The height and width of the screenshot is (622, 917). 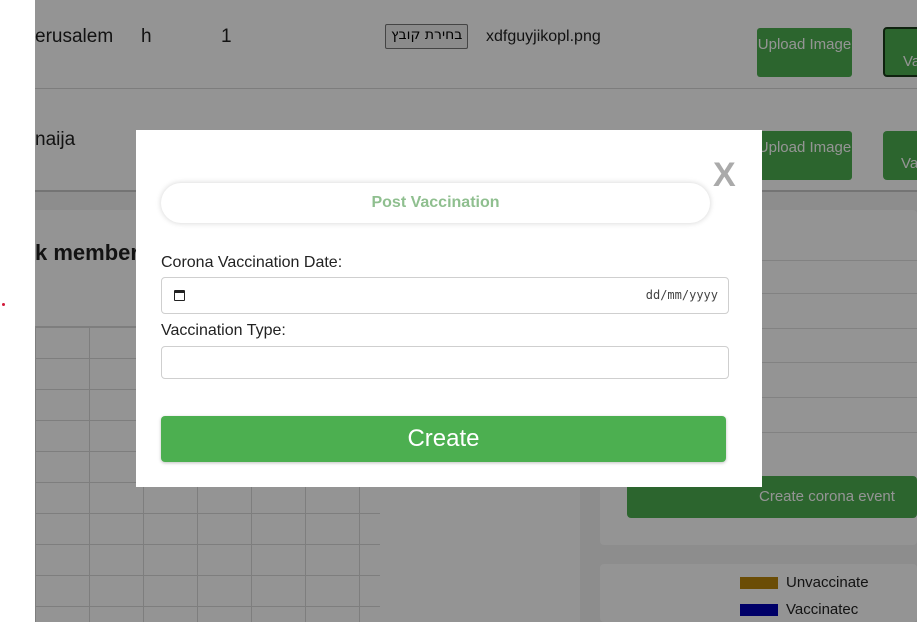 What do you see at coordinates (681, 295) in the screenshot?
I see `date-placeholder: dd/mm/yyyy` at bounding box center [681, 295].